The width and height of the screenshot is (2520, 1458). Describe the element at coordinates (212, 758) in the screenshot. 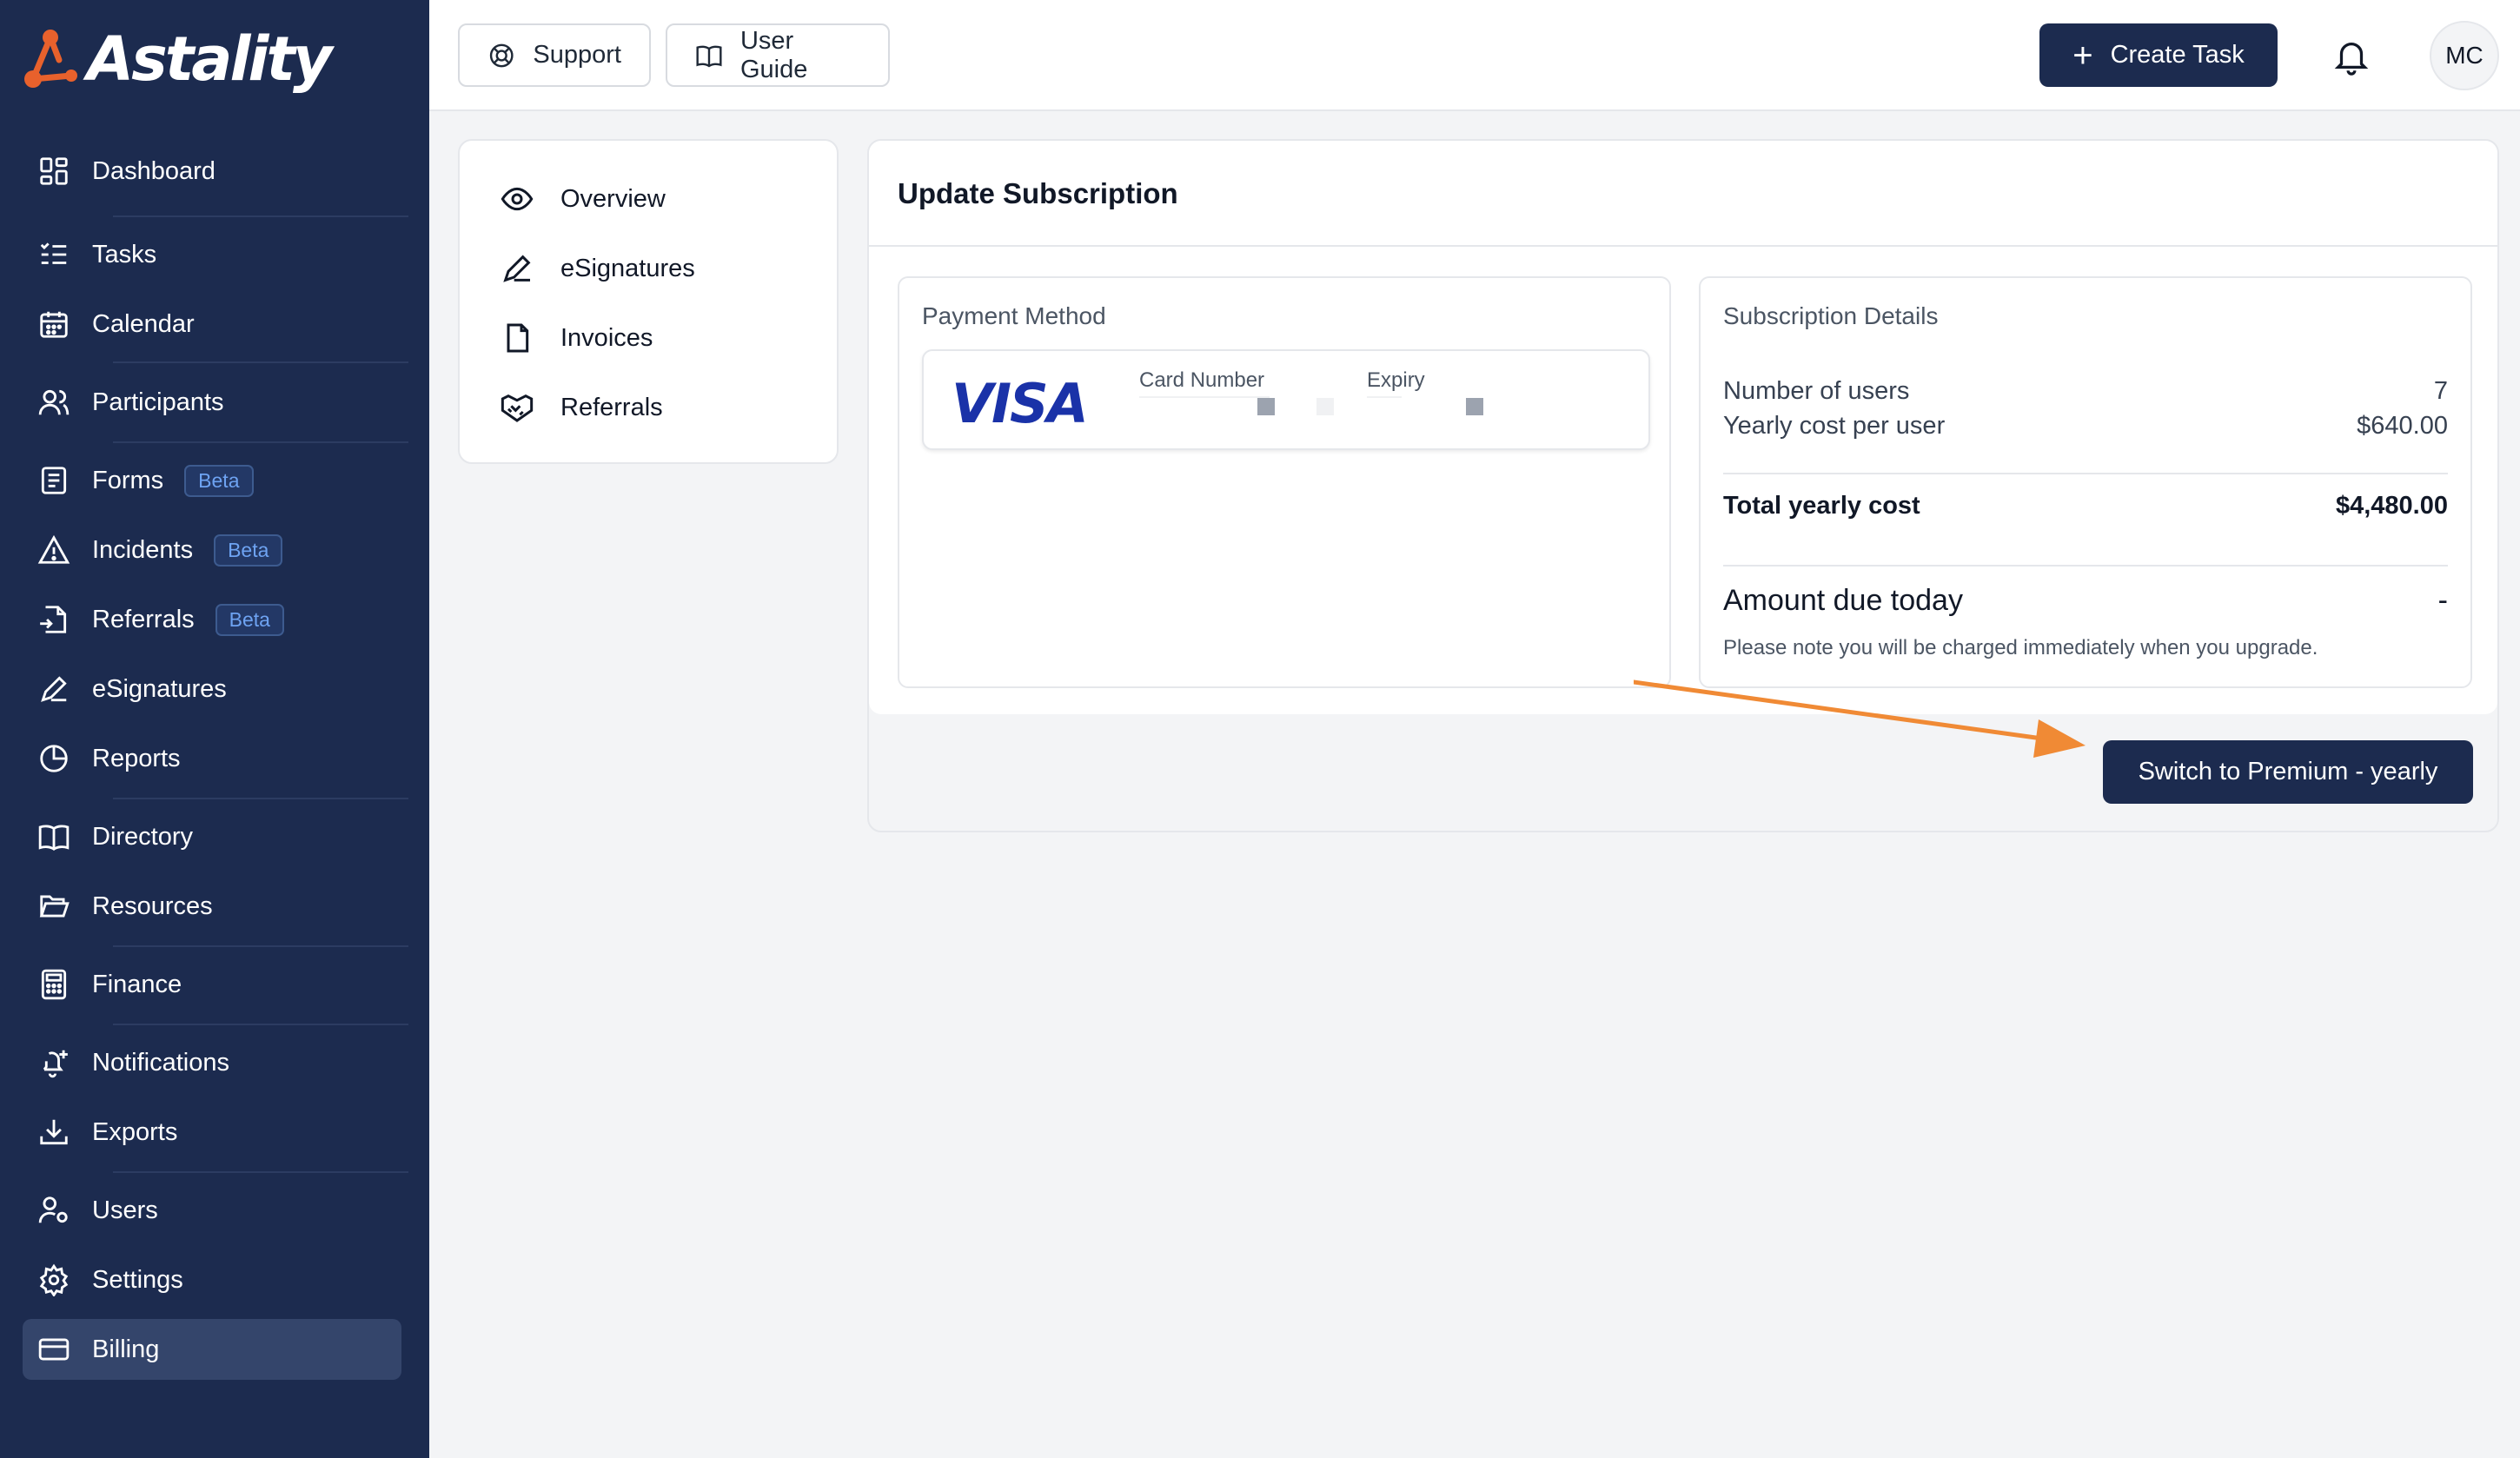

I see `sidebar-item-reports: Reports` at that location.